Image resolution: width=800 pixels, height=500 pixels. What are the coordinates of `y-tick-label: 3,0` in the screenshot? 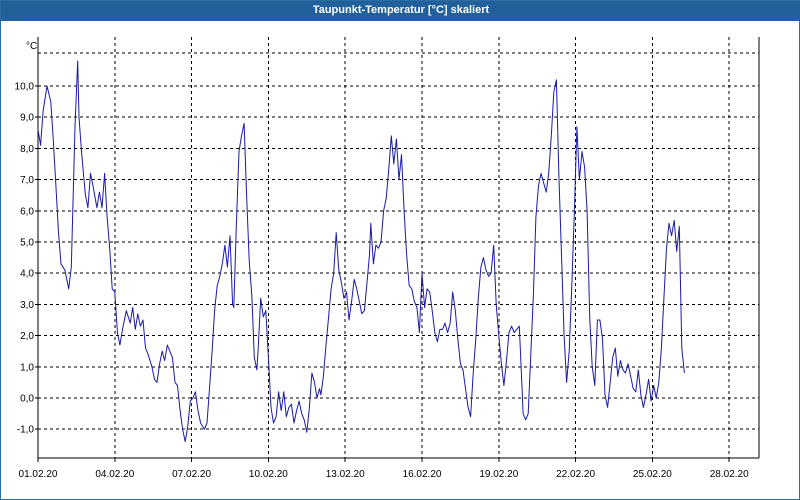 It's located at (27, 305).